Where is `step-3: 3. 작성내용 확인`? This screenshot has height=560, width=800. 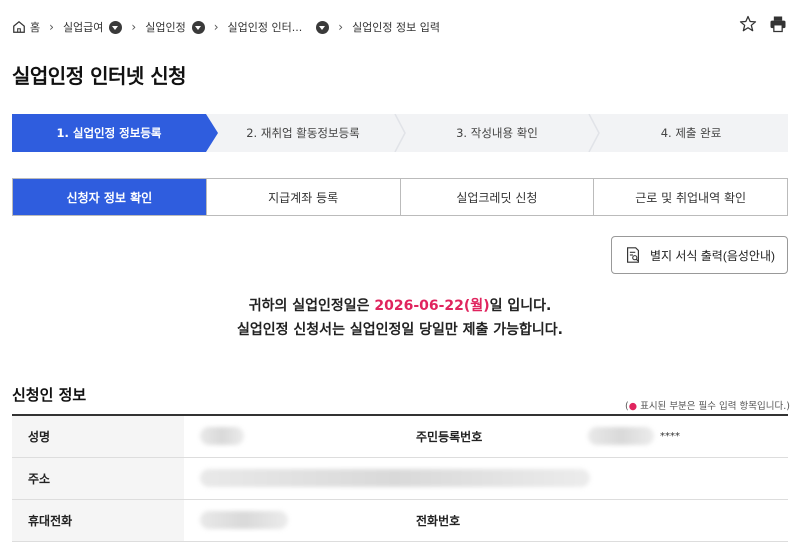
step-3: 3. 작성내용 확인 is located at coordinates (500, 133).